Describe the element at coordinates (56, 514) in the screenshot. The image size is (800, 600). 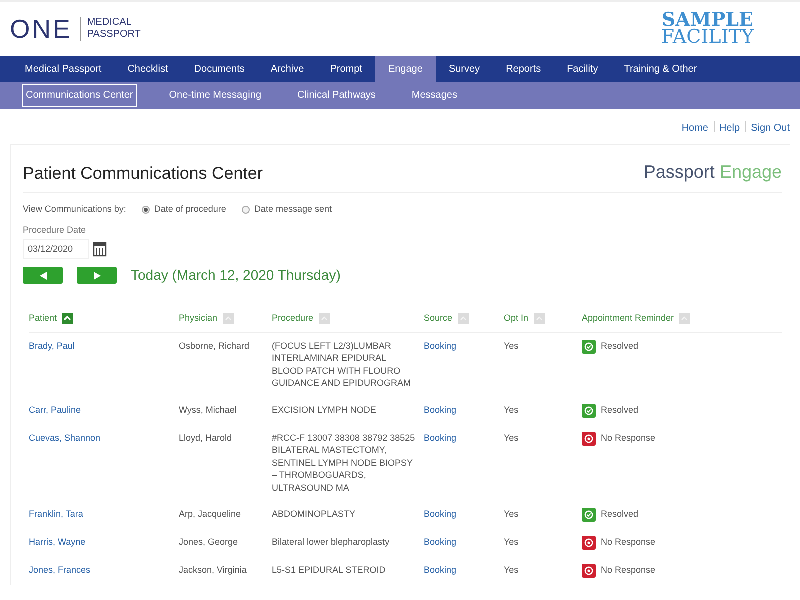
I see `patient-link: Franklin, Tara` at that location.